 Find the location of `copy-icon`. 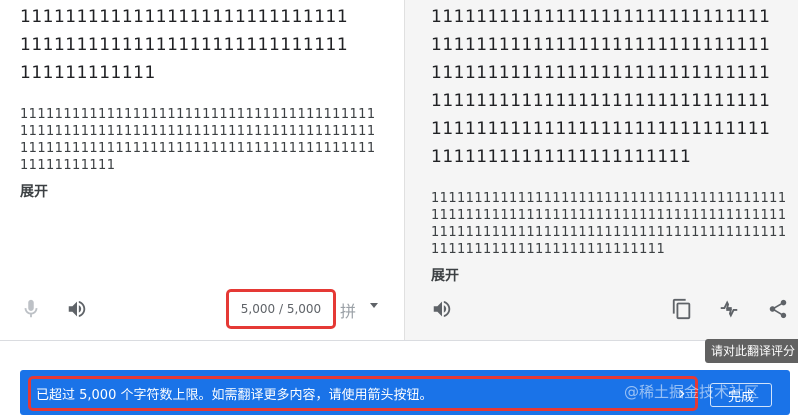

copy-icon is located at coordinates (682, 309).